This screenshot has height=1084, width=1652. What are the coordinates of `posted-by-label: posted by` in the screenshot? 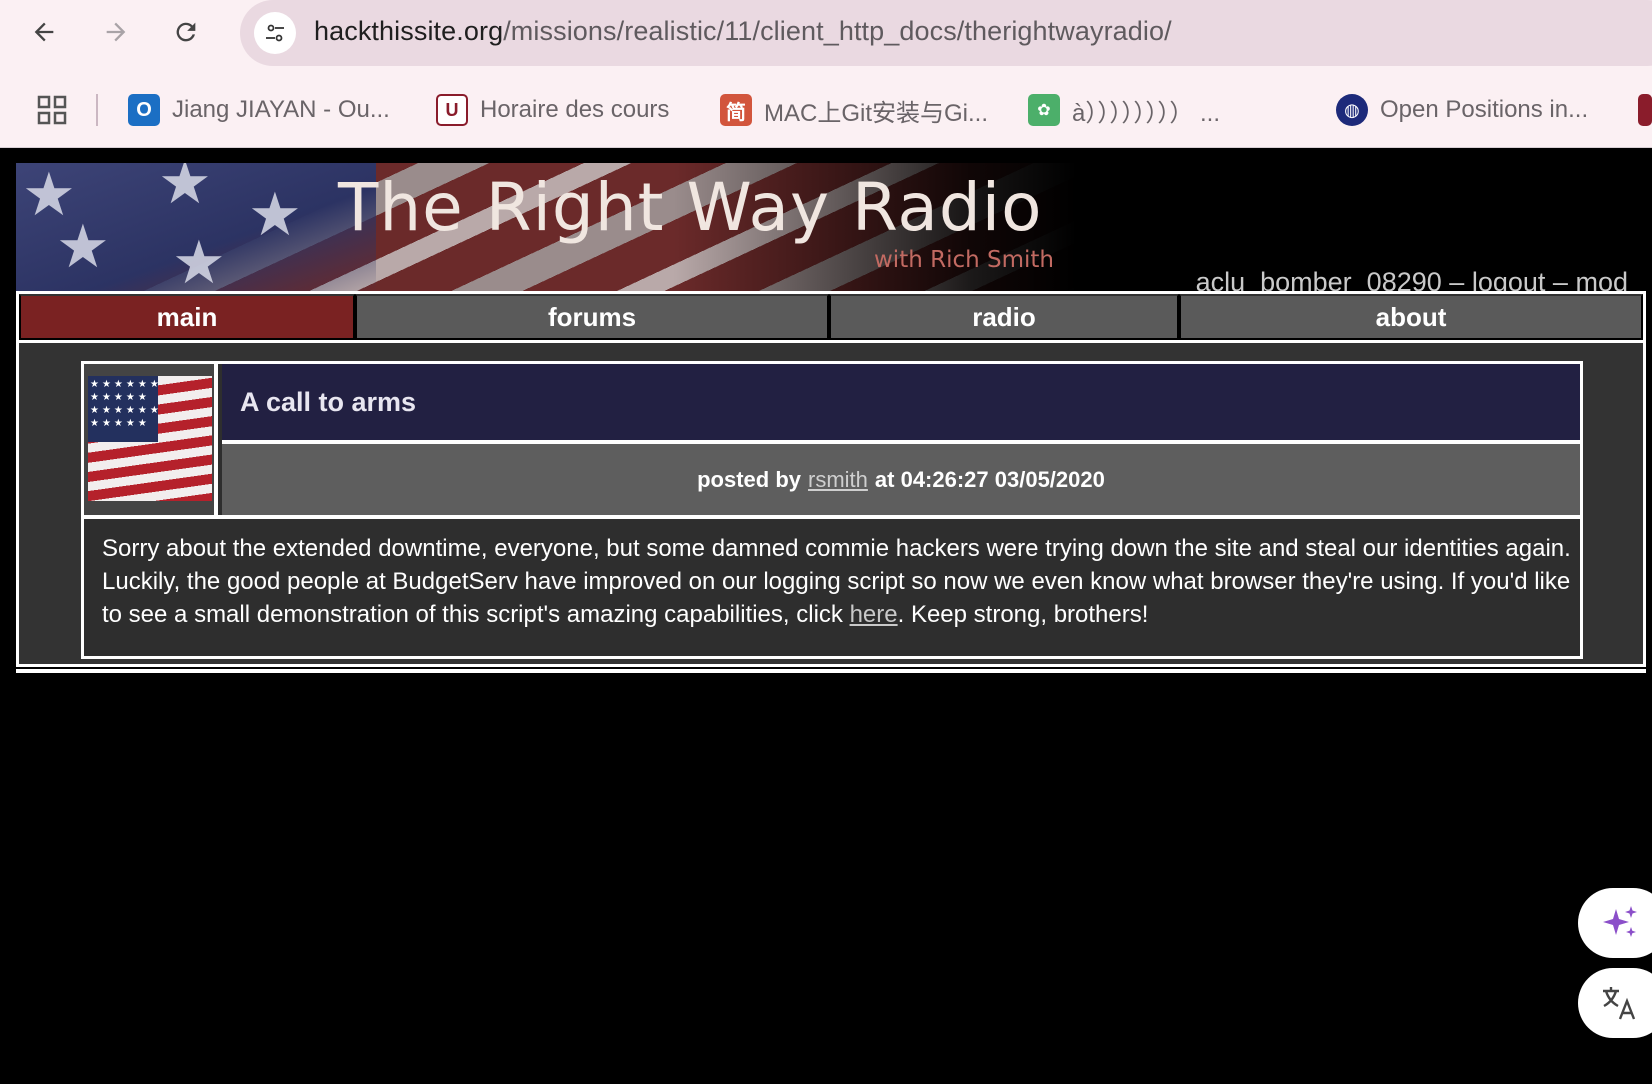 It's located at (749, 479).